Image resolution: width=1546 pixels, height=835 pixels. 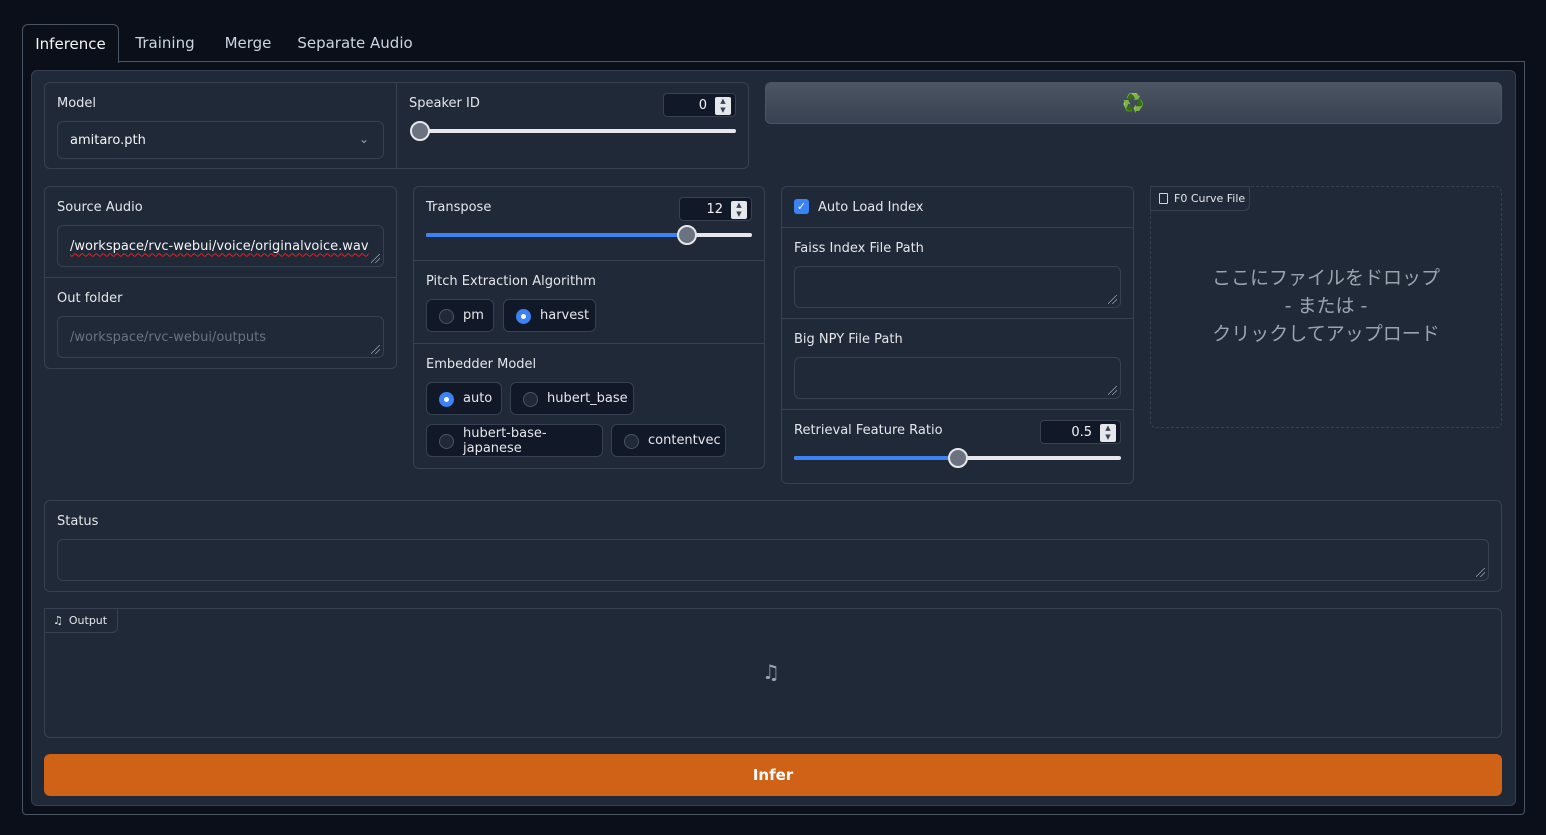 What do you see at coordinates (505, 440) in the screenshot?
I see `radio-label: hubert-base-japanese` at bounding box center [505, 440].